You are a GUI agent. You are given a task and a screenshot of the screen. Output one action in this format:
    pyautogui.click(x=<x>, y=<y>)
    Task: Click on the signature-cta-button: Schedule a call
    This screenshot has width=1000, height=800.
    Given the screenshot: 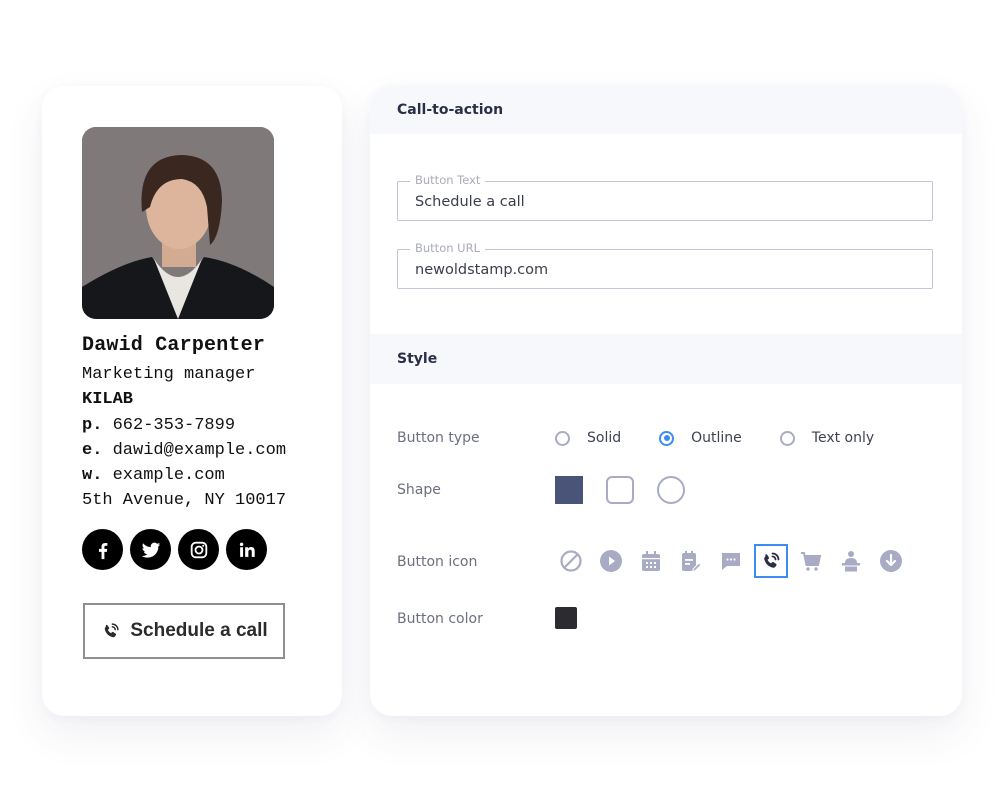 What is the action you would take?
    pyautogui.click(x=184, y=631)
    